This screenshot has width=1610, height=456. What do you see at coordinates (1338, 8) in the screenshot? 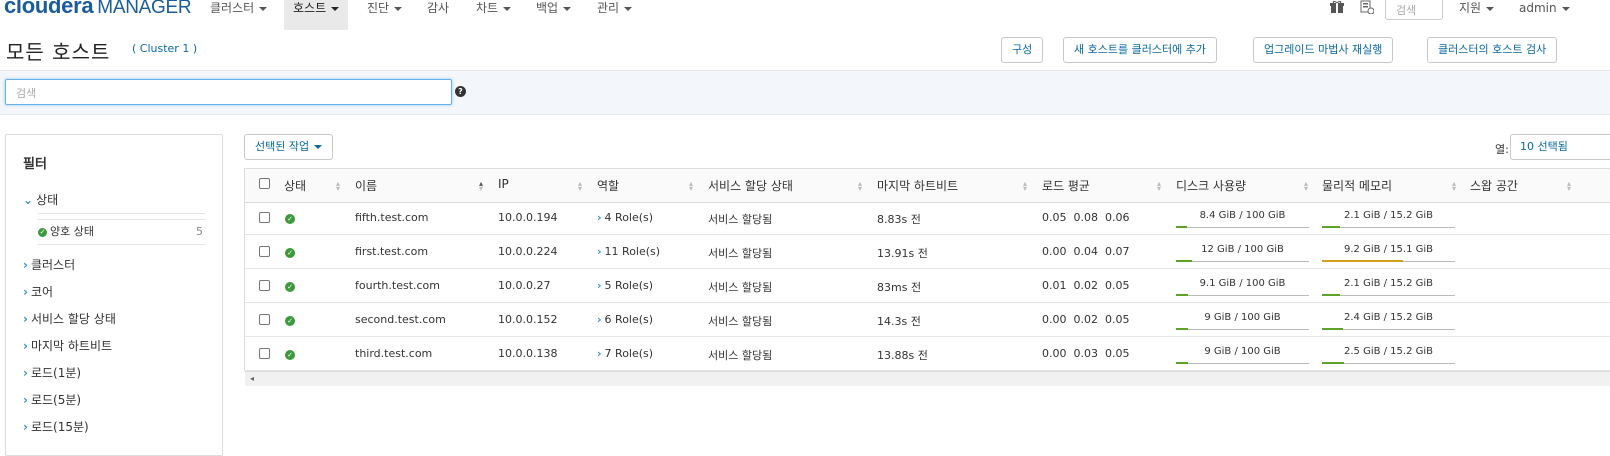
I see `gift-icon` at bounding box center [1338, 8].